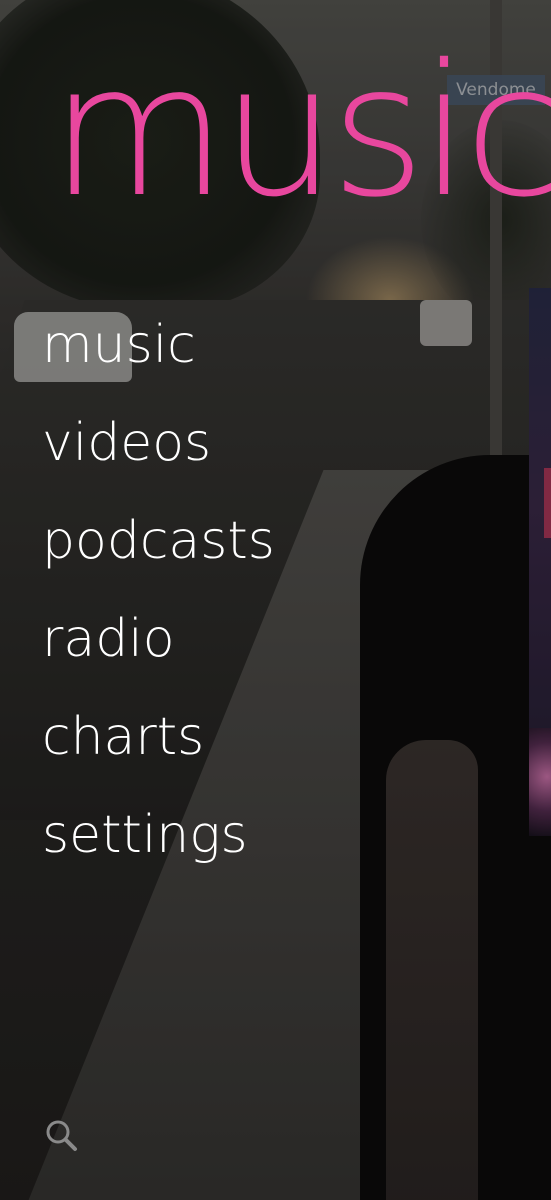 The width and height of the screenshot is (551, 1200). What do you see at coordinates (158, 557) in the screenshot?
I see `menu-item-podcasts: podcasts` at bounding box center [158, 557].